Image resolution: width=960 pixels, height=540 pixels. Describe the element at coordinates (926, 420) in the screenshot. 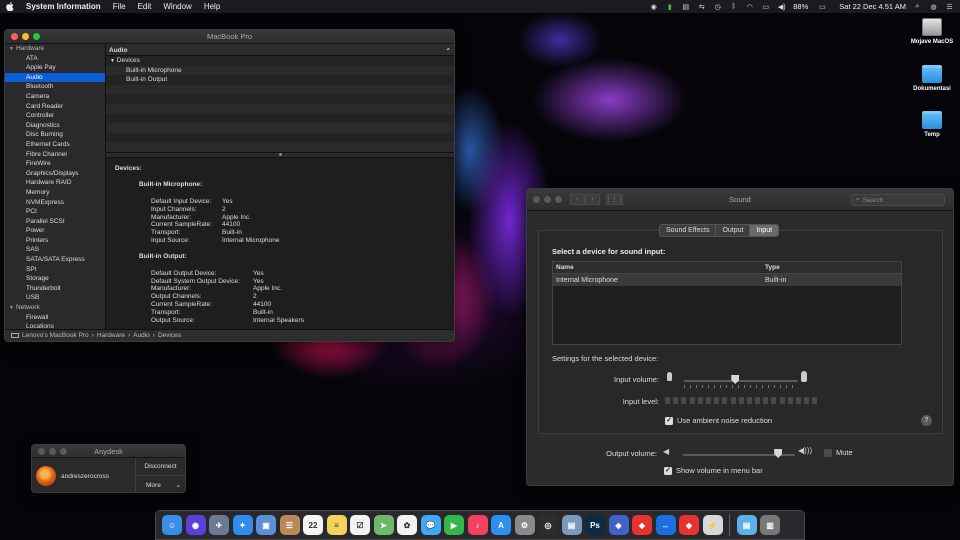

I see `help-icon: ?` at that location.